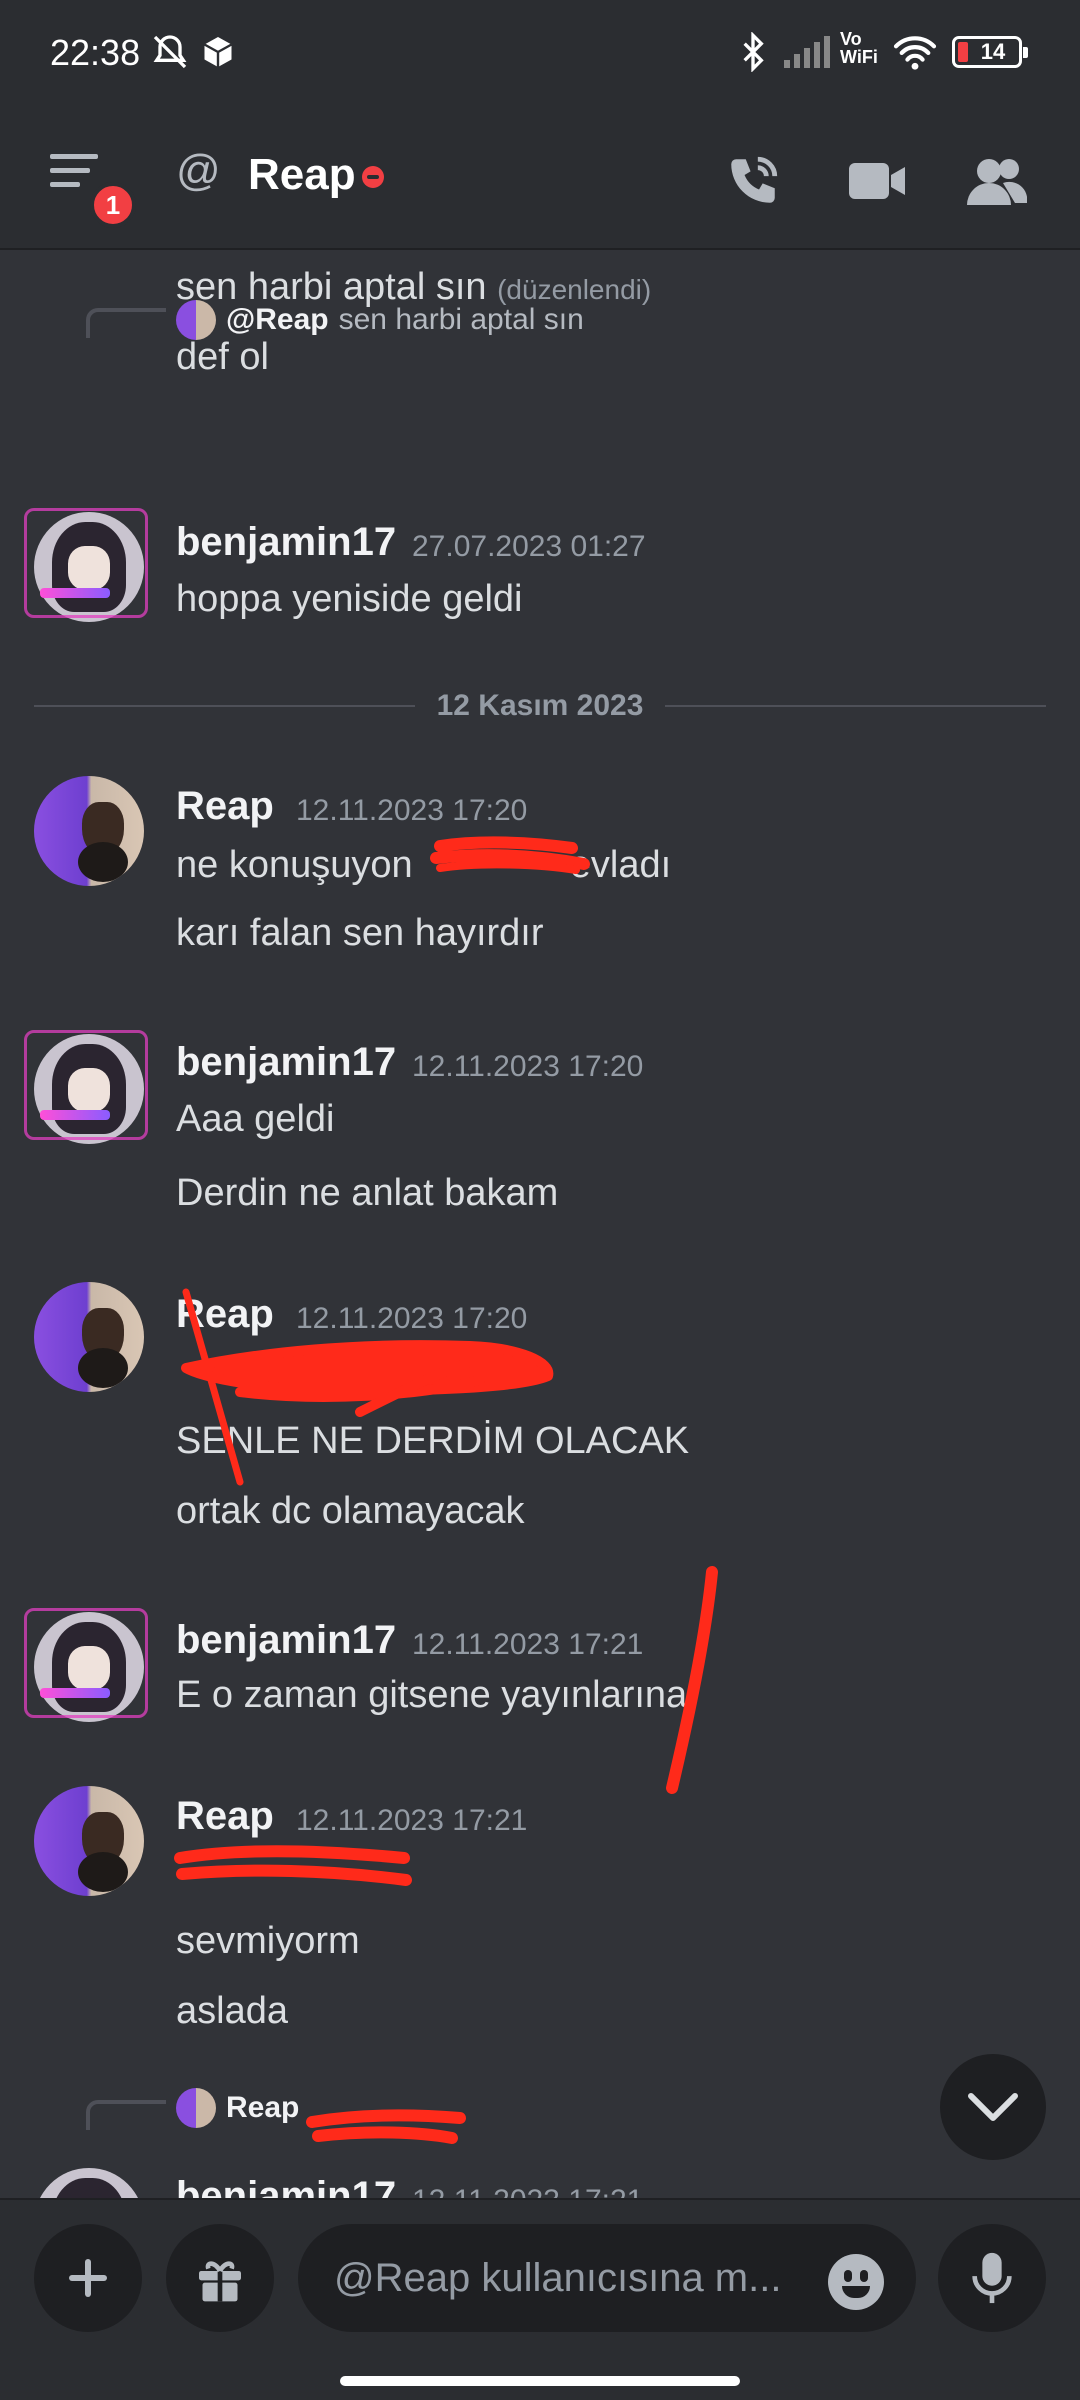 This screenshot has height=2400, width=1080. Describe the element at coordinates (367, 1193) in the screenshot. I see `message-text: Derdin ne anlat bakam` at that location.